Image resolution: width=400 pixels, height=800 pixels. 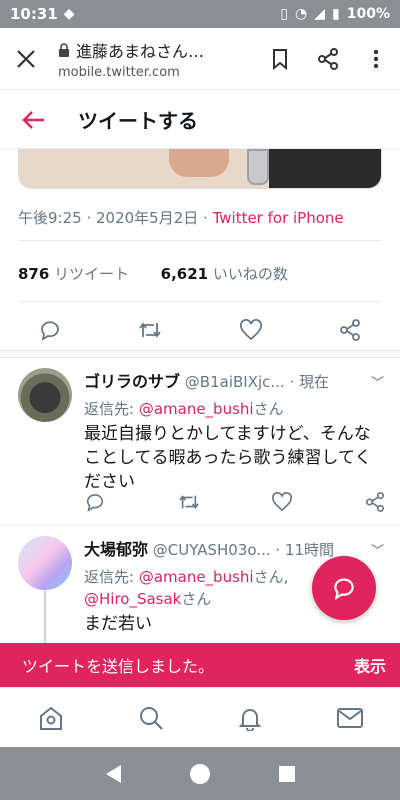 I want to click on wifi-icon: ◔, so click(x=301, y=14).